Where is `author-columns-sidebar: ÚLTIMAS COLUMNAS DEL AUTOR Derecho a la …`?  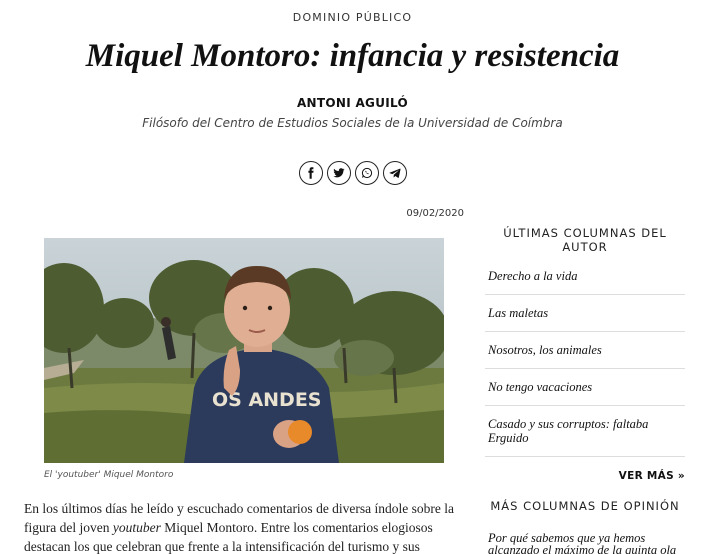
author-columns-sidebar: ÚLTIMAS COLUMNAS DEL AUTOR Derecho a la … is located at coordinates (585, 354).